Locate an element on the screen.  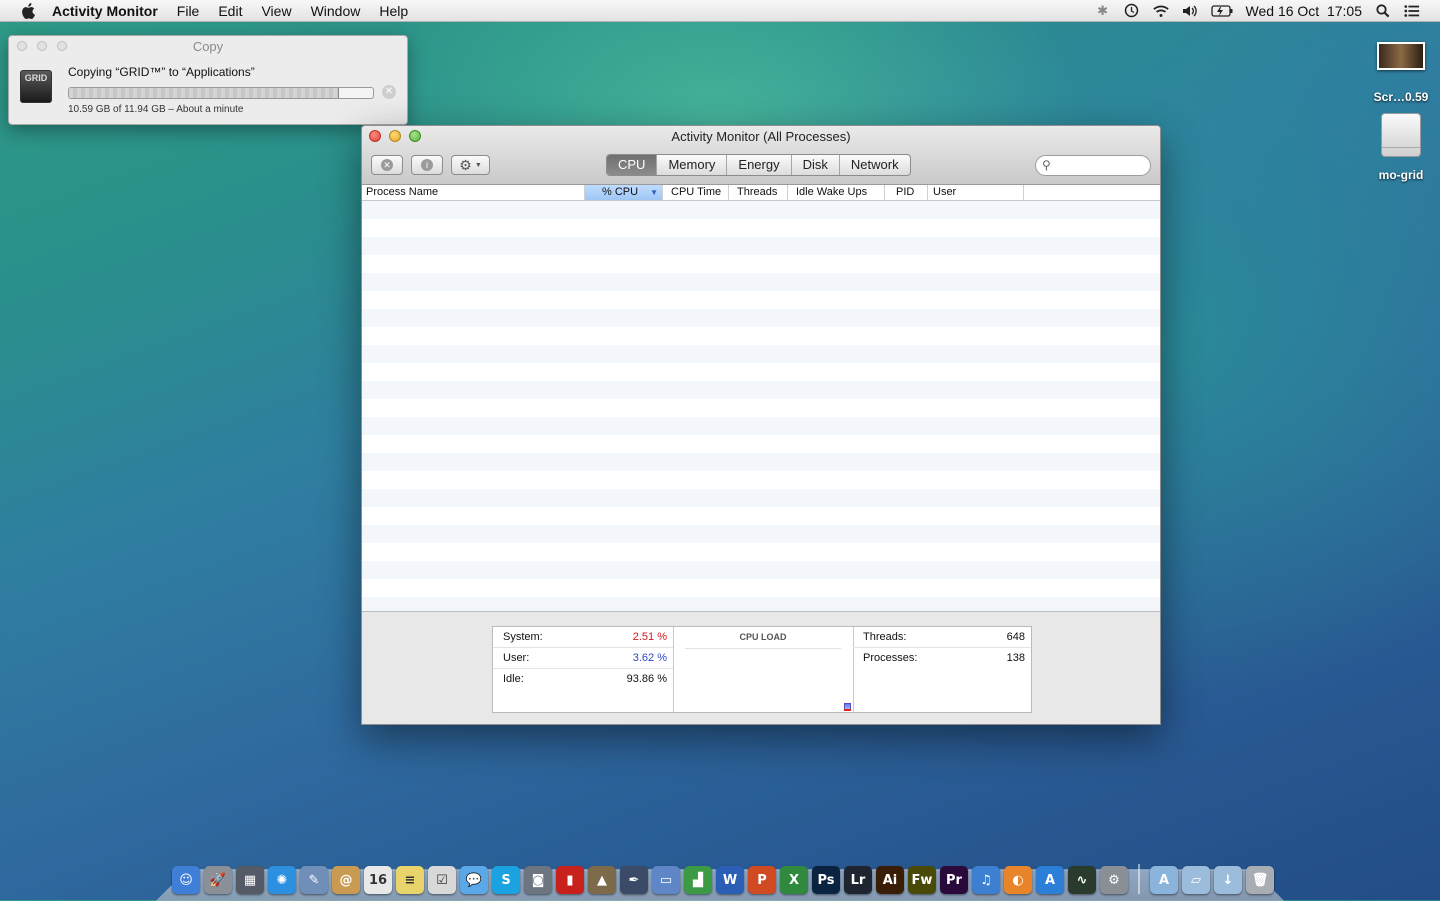
desktop-screenshot-file: Scr…0.59 is located at coordinates (1401, 73).